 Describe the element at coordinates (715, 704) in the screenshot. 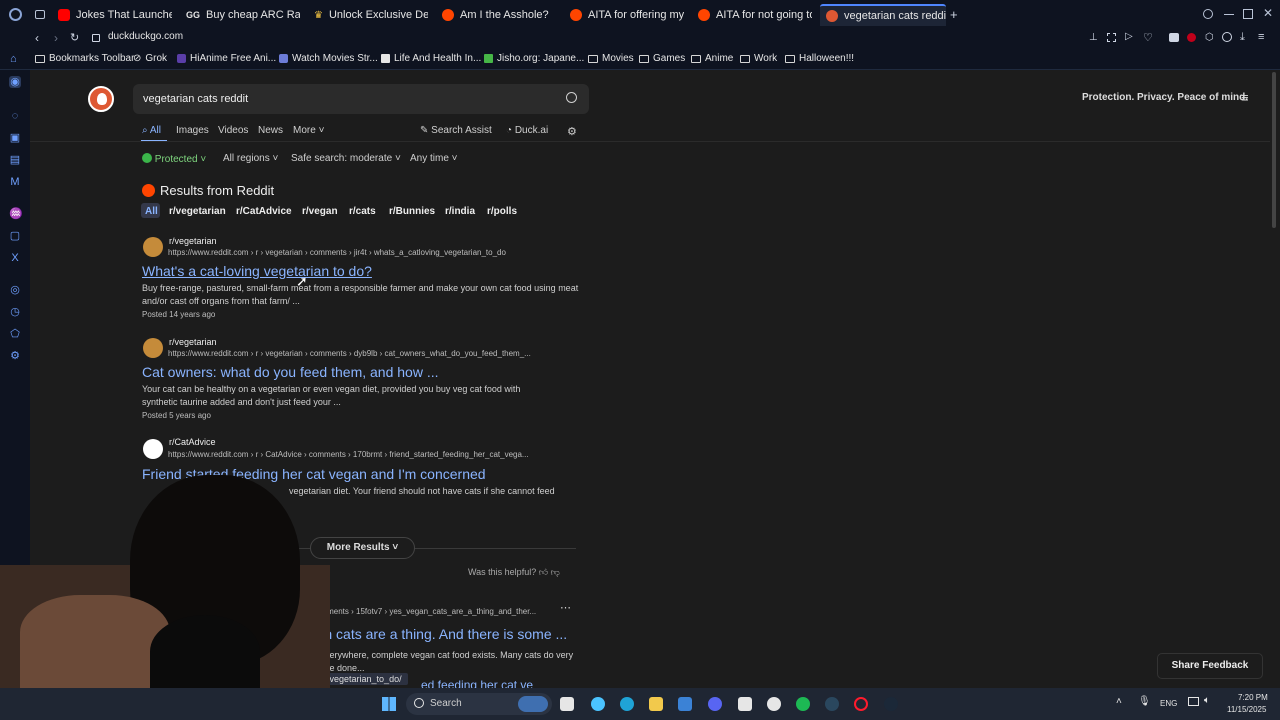

I see `discord-icon` at that location.